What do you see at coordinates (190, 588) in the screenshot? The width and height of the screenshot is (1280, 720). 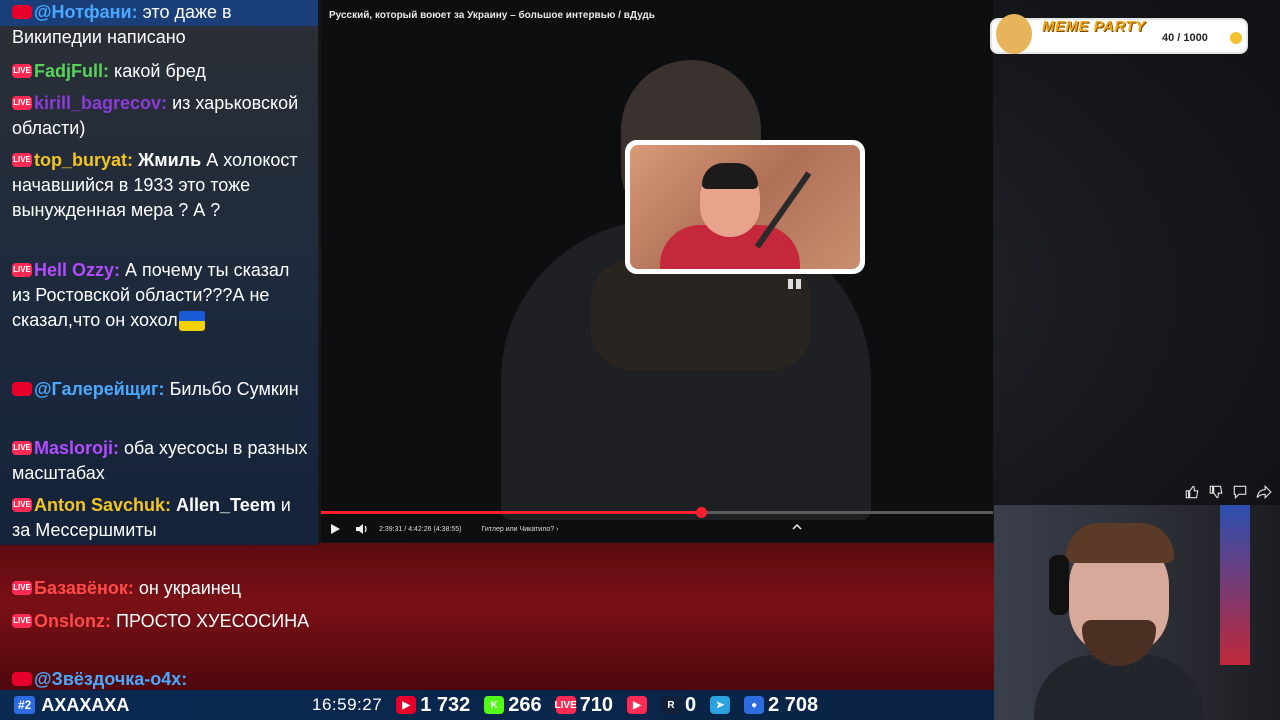 I see `chat-text: он украинец` at bounding box center [190, 588].